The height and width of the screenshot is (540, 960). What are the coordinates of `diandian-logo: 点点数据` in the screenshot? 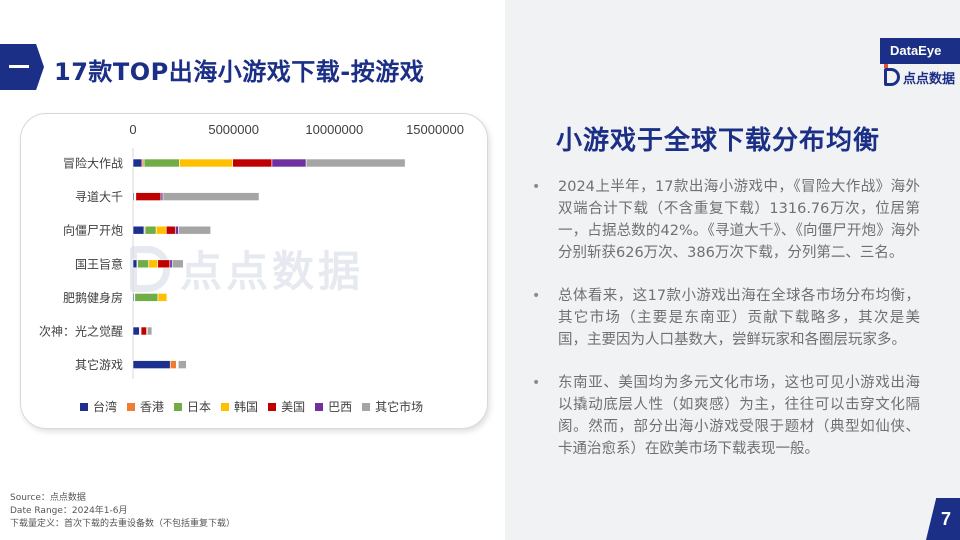 It's located at (920, 76).